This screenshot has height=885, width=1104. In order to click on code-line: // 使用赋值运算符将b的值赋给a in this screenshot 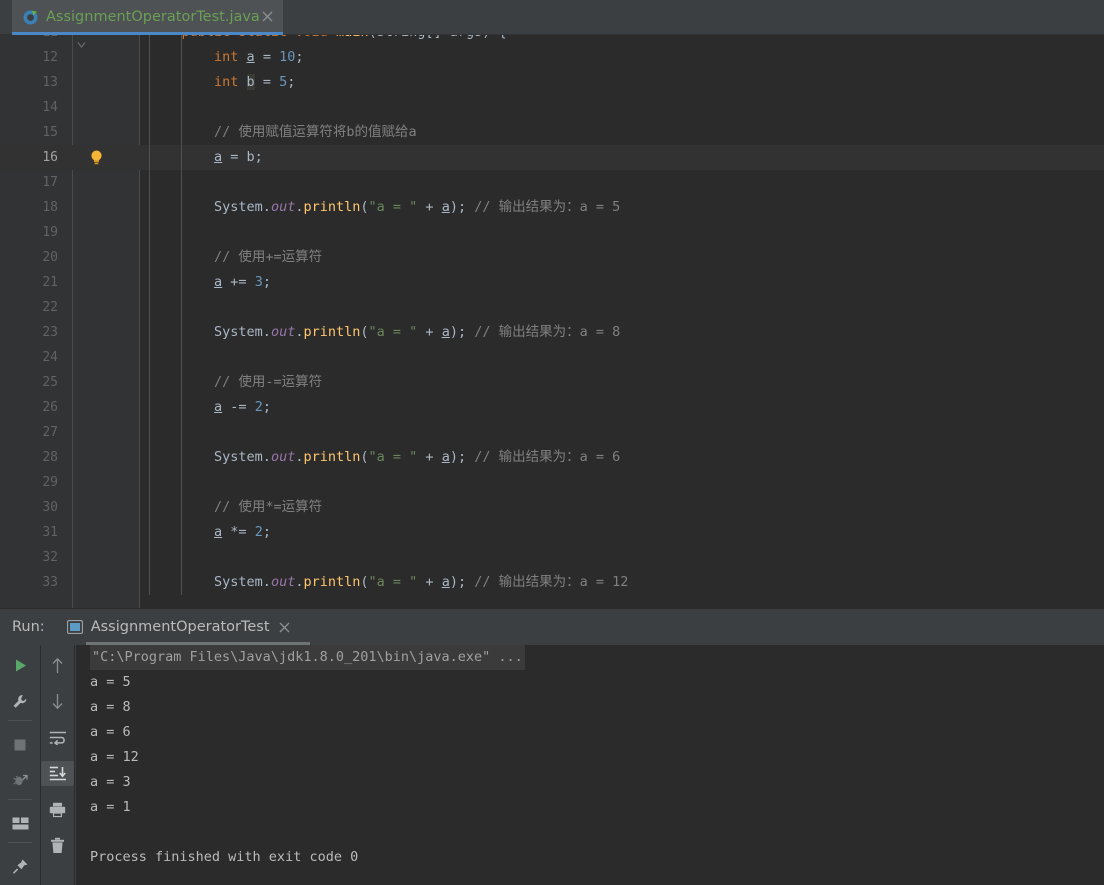, I will do `click(622, 132)`.